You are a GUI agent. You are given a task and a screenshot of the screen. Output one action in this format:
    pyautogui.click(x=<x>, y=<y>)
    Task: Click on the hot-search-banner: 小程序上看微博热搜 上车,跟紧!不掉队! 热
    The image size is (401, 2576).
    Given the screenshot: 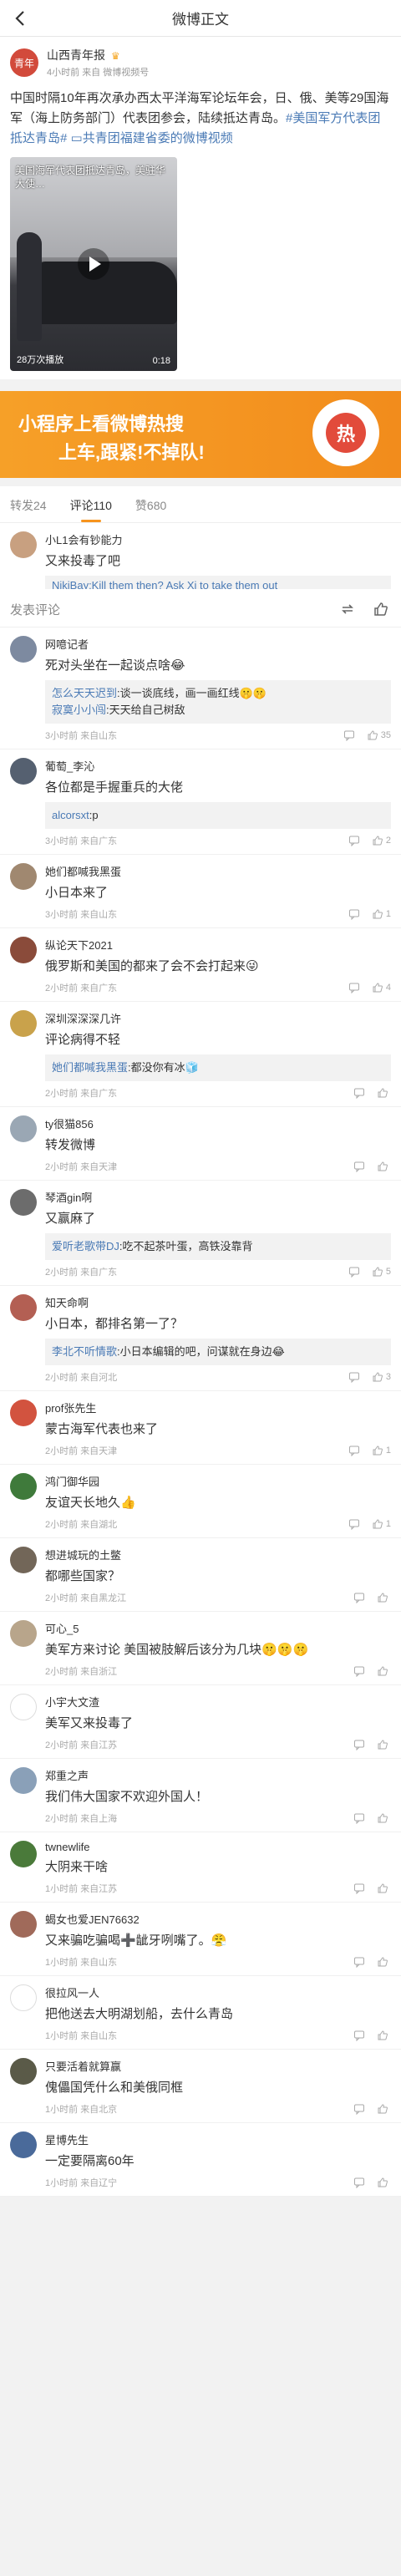 What is the action you would take?
    pyautogui.click(x=200, y=435)
    